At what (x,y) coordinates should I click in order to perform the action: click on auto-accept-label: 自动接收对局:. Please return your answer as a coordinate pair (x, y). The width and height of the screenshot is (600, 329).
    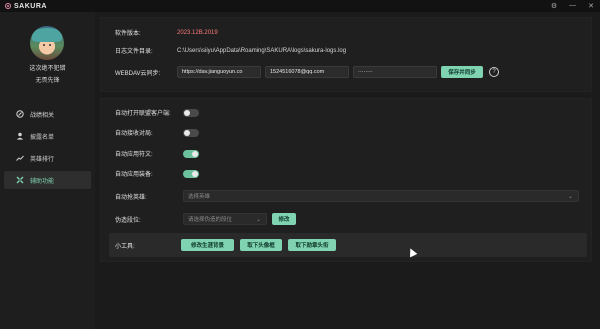
    Looking at the image, I should click on (134, 134).